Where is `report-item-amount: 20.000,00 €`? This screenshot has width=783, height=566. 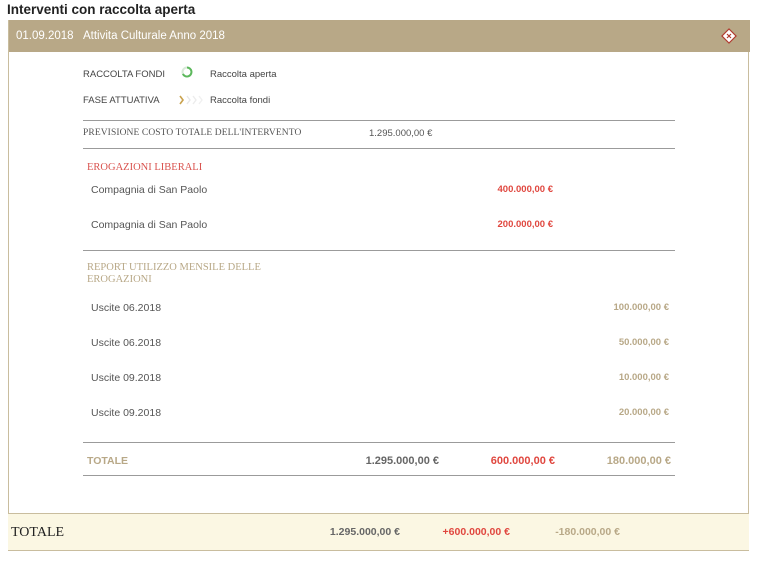 report-item-amount: 20.000,00 € is located at coordinates (643, 412).